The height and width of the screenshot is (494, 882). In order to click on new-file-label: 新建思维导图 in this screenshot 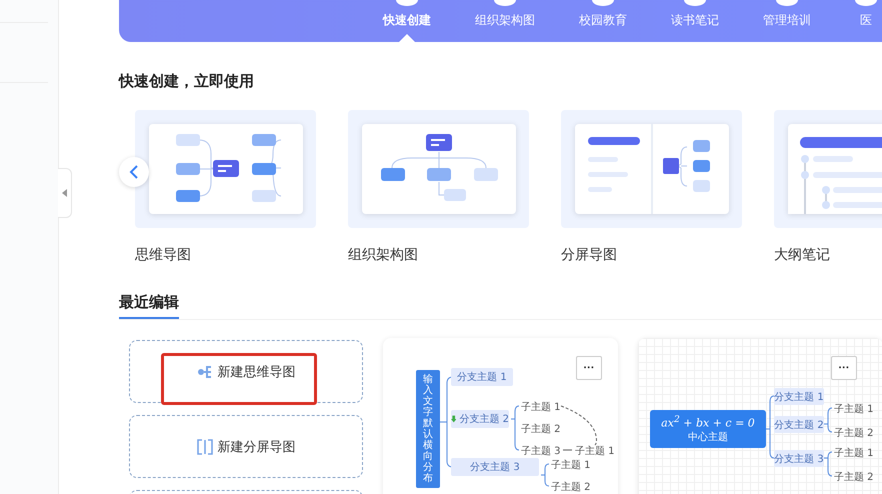, I will do `click(257, 372)`.